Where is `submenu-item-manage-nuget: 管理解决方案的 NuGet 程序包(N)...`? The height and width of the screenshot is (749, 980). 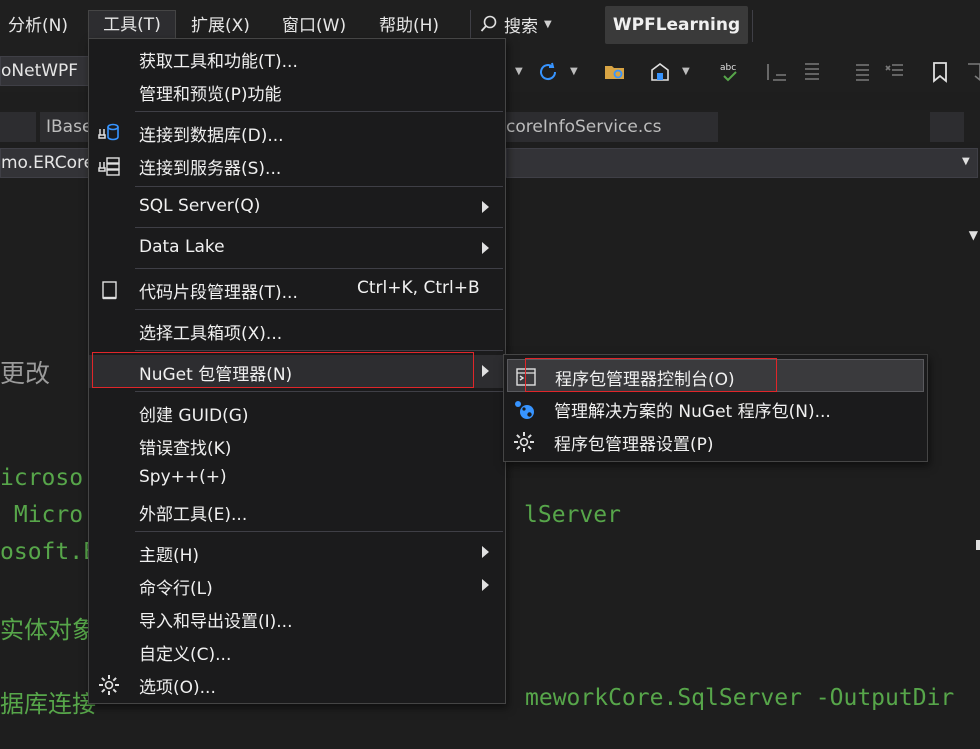
submenu-item-manage-nuget: 管理解决方案的 NuGet 程序包(N)... is located at coordinates (715, 408).